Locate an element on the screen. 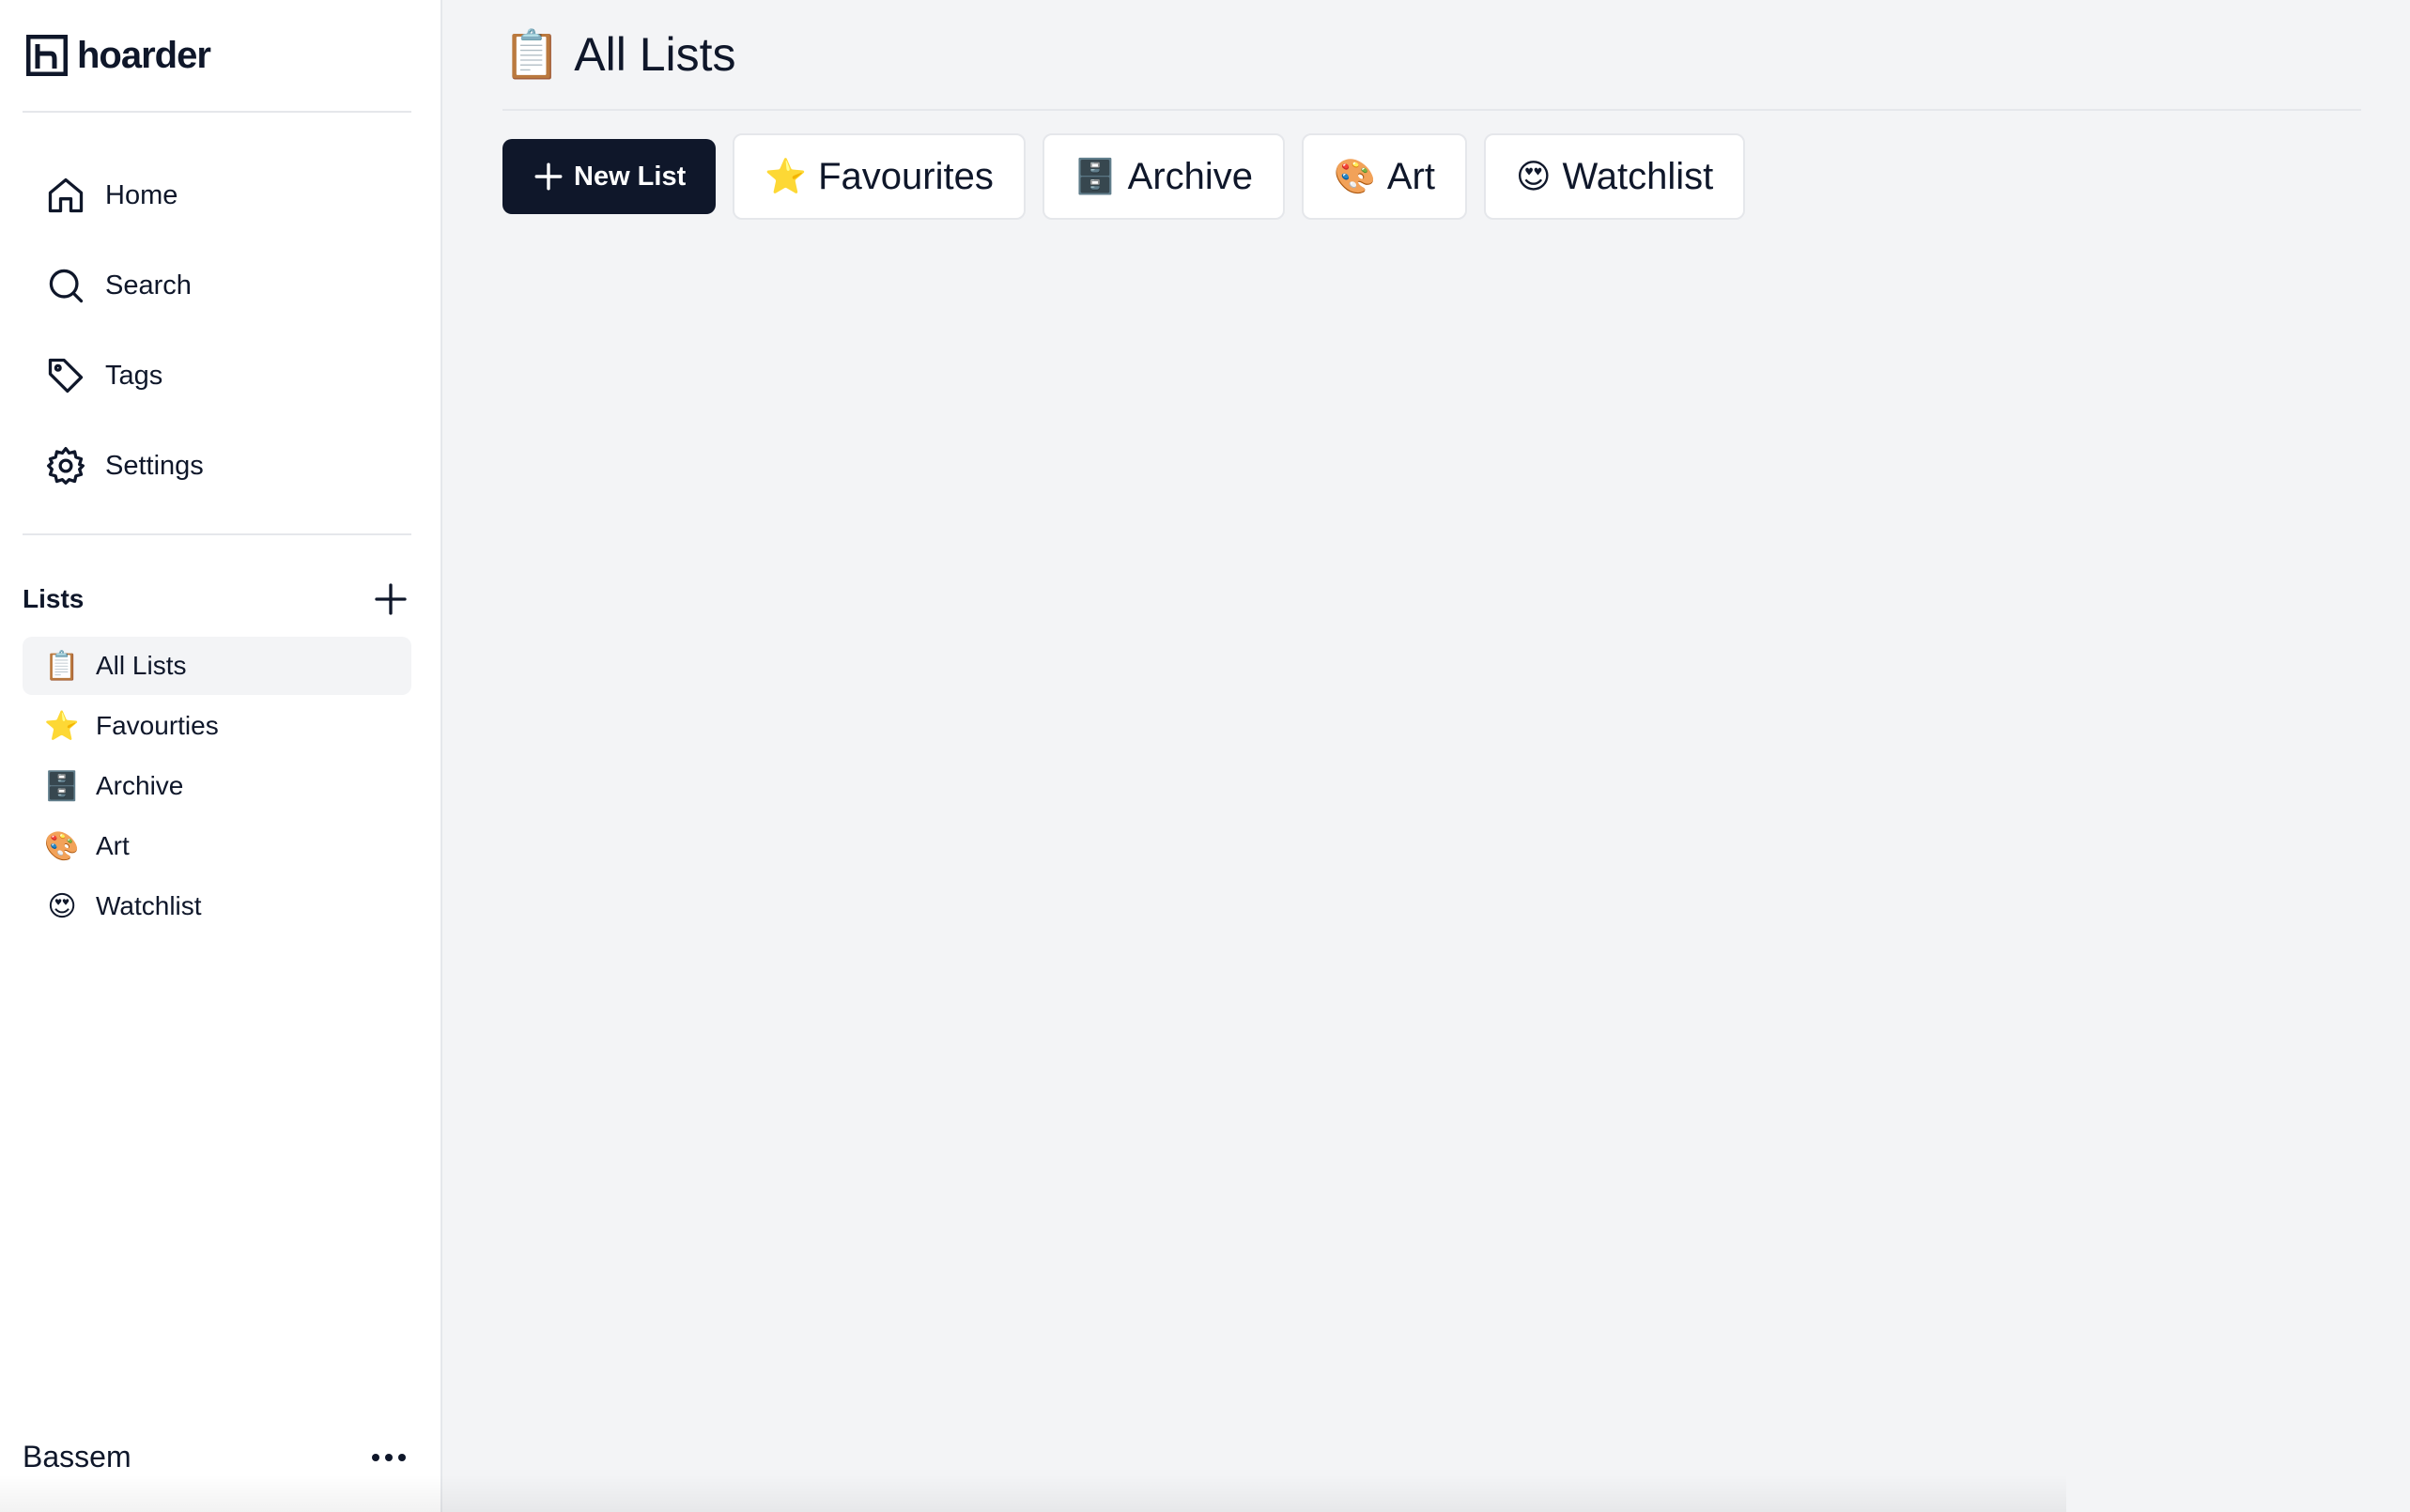 This screenshot has width=2410, height=1512. gear-icon is located at coordinates (65, 465).